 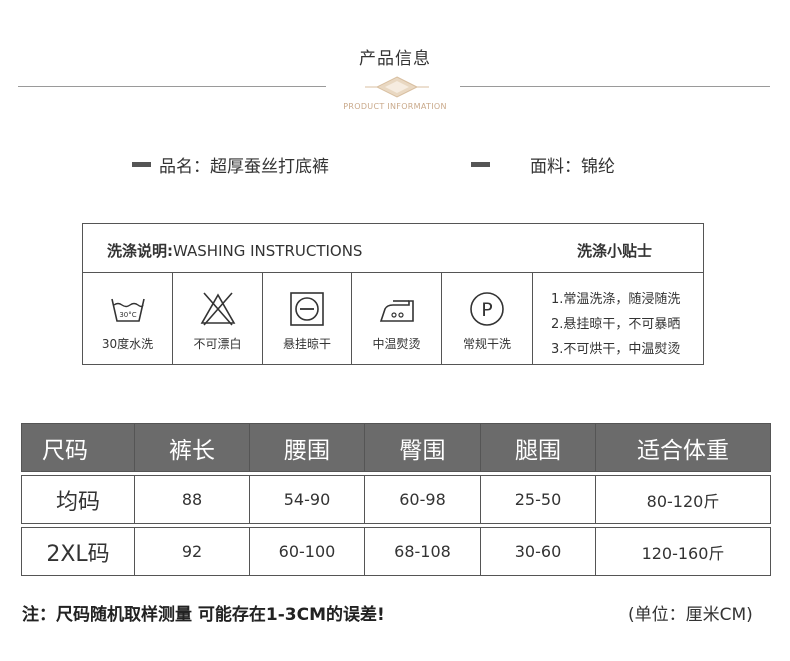 I want to click on measurement-note: 注：尺码随机取样测量 可能存在1-3CM的误差!, so click(x=203, y=615).